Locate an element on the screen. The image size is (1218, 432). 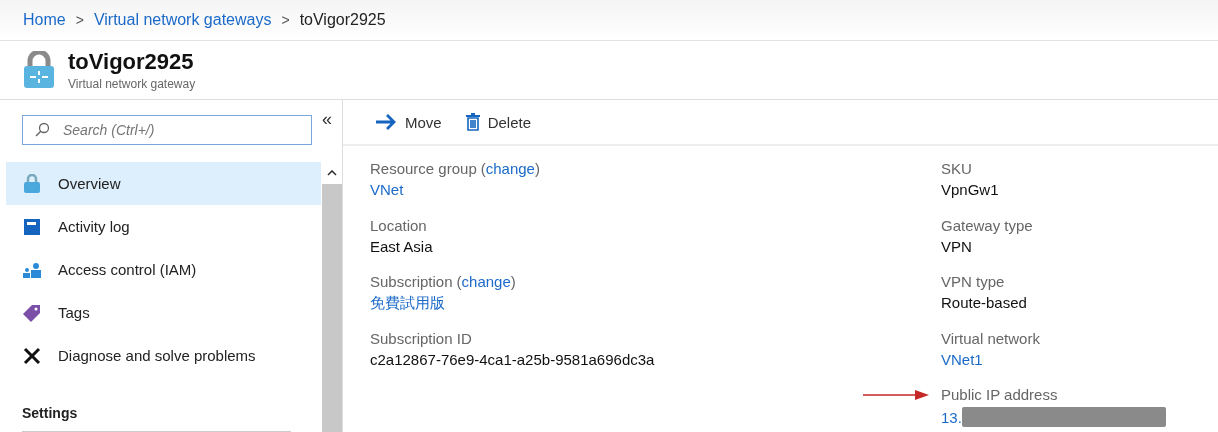
field-label: Gateway type is located at coordinates (987, 225).